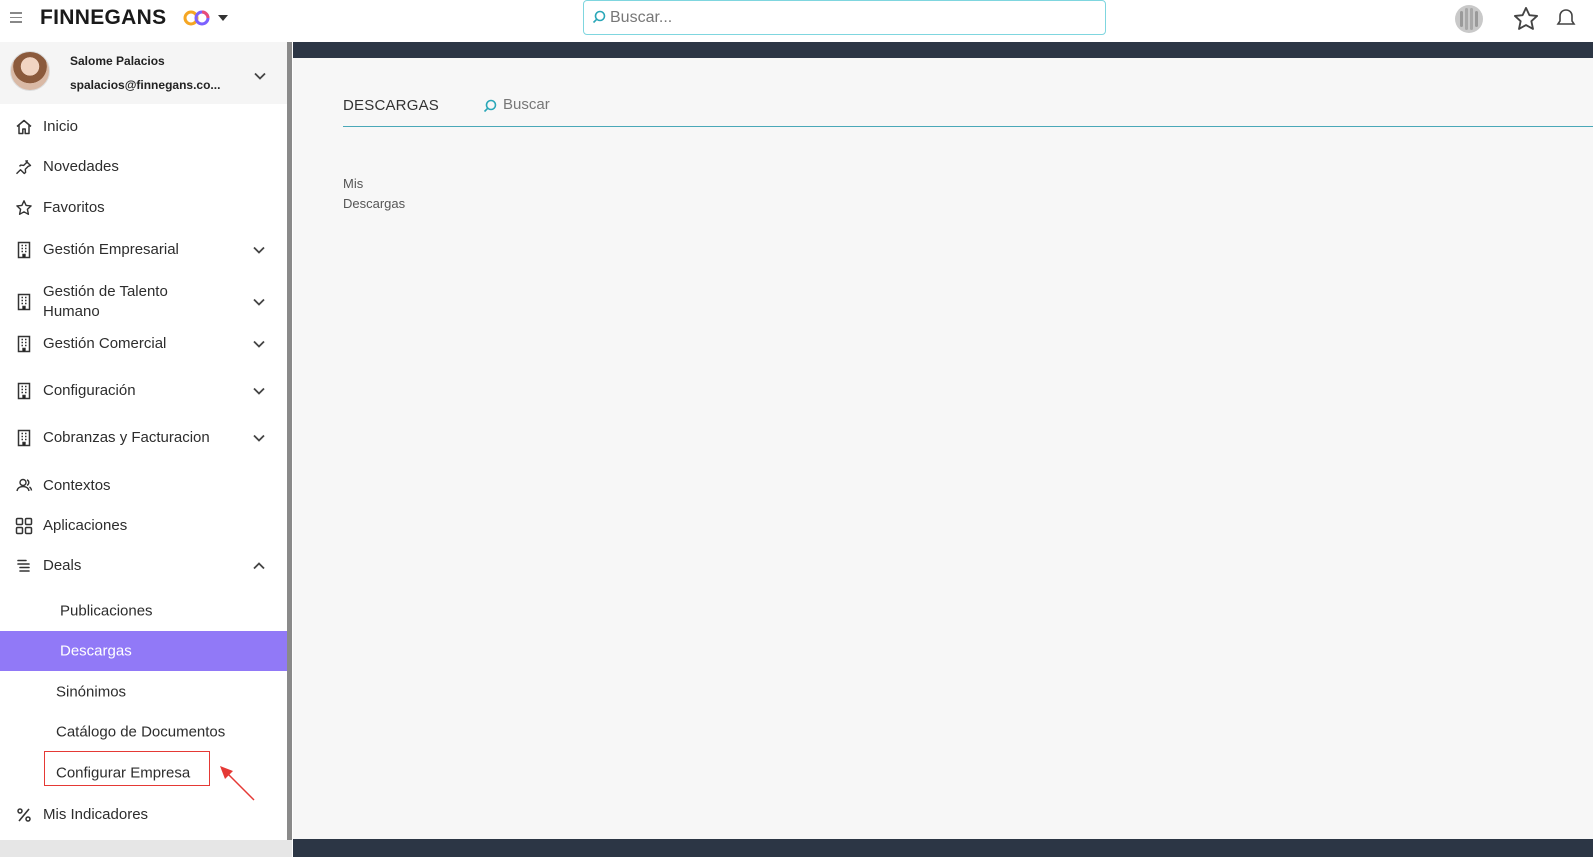 This screenshot has height=857, width=1593. Describe the element at coordinates (105, 301) in the screenshot. I see `sidebar-item-label: Gestión de Talento Humano` at that location.